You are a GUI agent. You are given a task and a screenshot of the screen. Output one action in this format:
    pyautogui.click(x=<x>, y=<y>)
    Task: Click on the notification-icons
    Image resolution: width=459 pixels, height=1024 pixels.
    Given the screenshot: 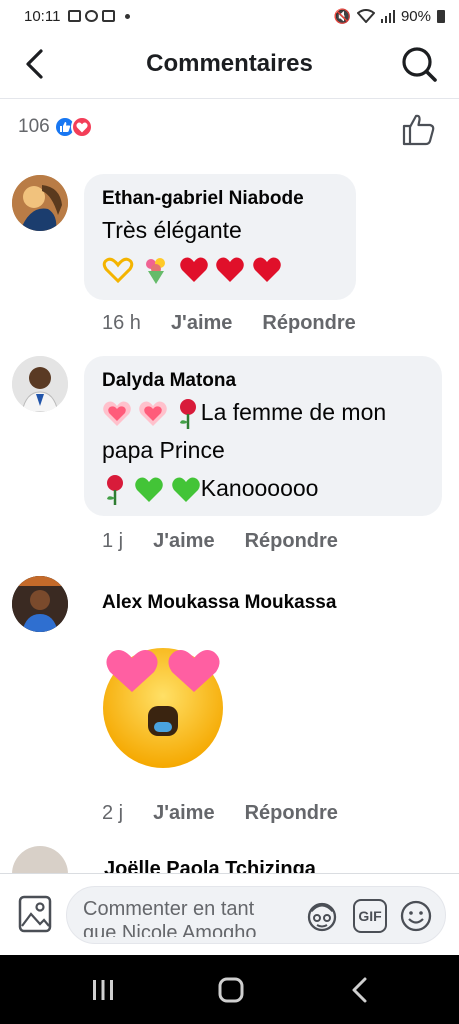 What is the action you would take?
    pyautogui.click(x=99, y=16)
    